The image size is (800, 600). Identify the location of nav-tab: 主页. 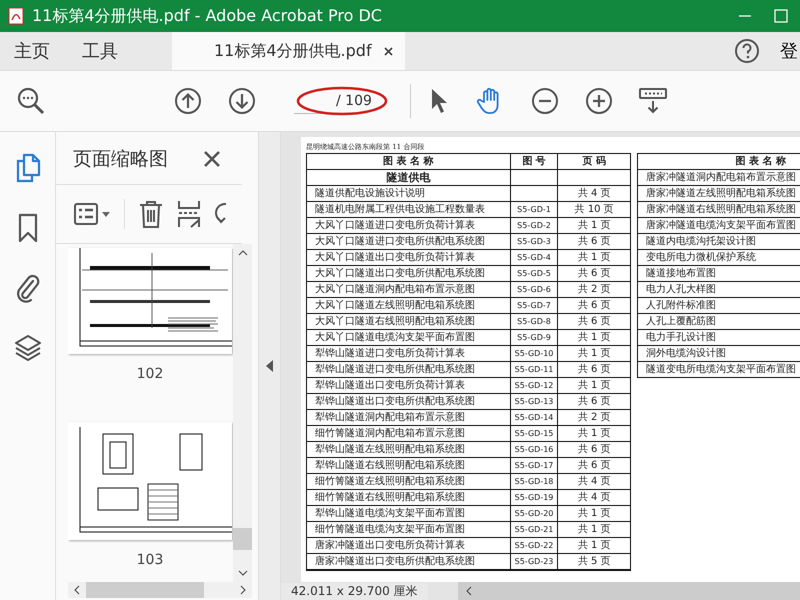
(34, 51).